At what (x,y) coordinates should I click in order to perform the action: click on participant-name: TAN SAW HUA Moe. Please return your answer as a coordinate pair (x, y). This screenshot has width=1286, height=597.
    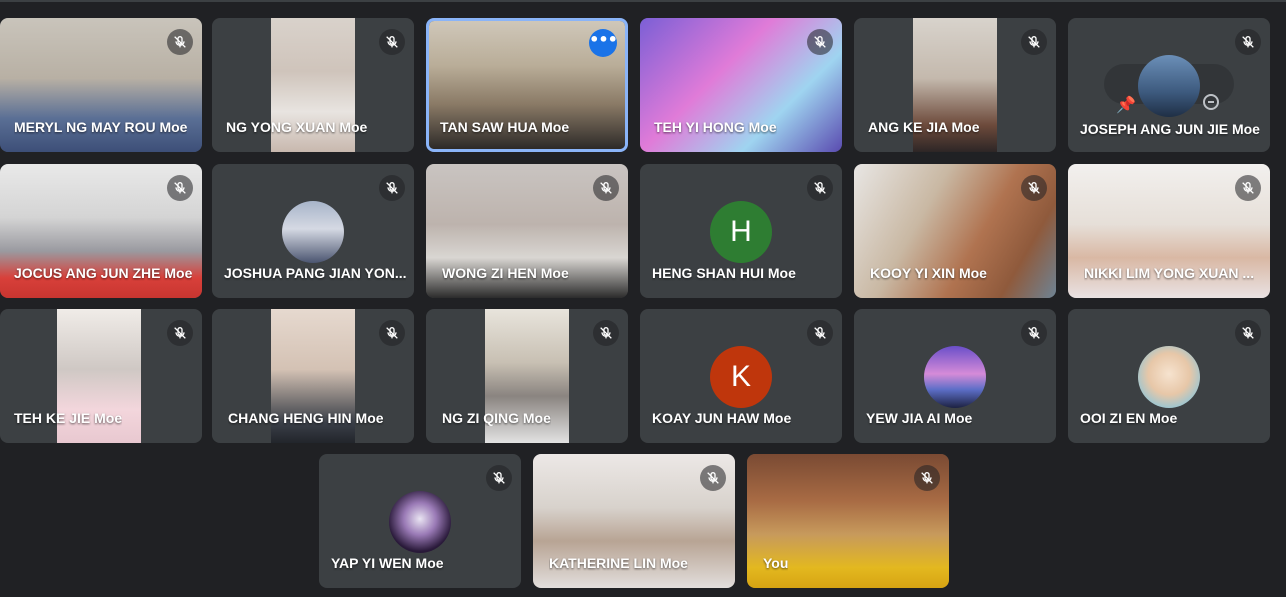
    Looking at the image, I should click on (505, 127).